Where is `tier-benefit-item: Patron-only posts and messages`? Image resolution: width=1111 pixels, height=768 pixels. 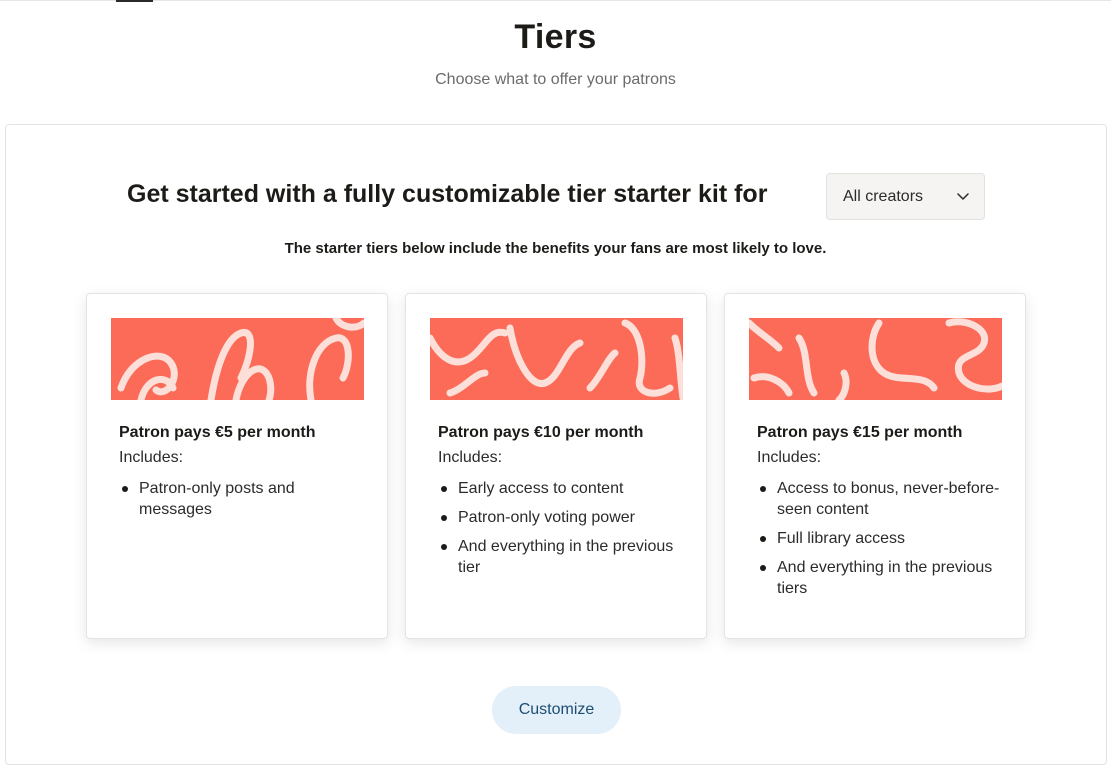
tier-benefit-item: Patron-only posts and messages is located at coordinates (244, 499).